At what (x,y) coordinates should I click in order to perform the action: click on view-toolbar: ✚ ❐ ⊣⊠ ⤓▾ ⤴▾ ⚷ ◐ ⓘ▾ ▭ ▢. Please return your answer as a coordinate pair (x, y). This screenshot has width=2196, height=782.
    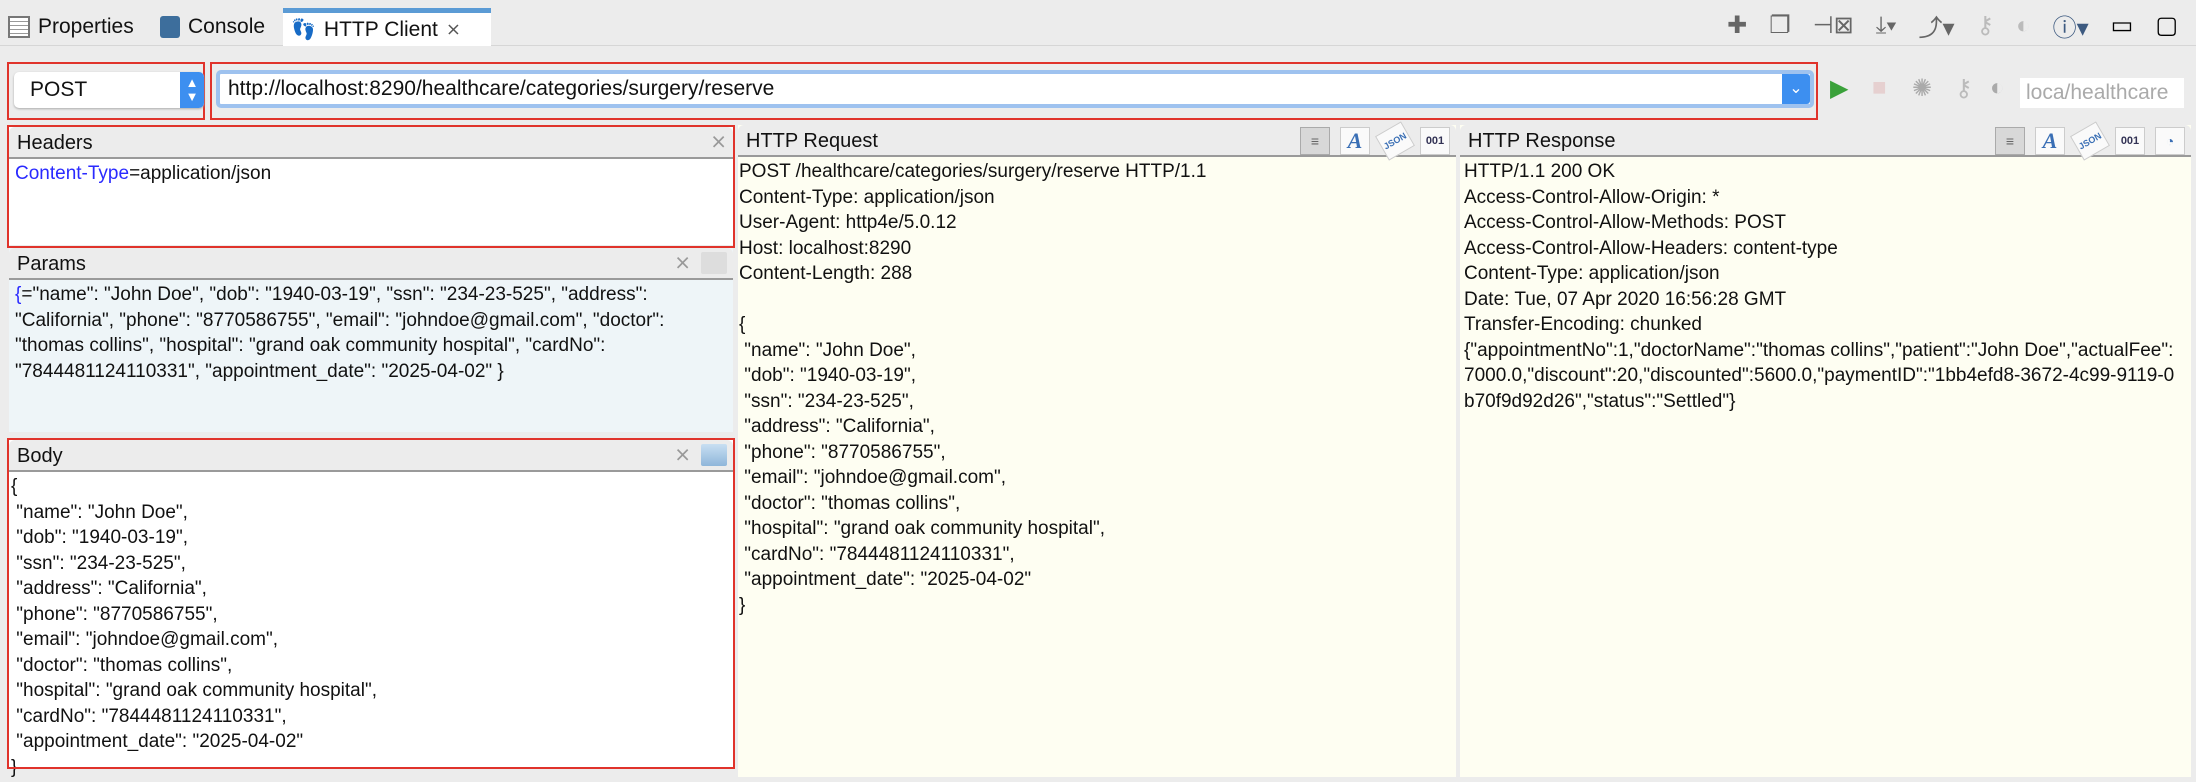
    Looking at the image, I should click on (1952, 25).